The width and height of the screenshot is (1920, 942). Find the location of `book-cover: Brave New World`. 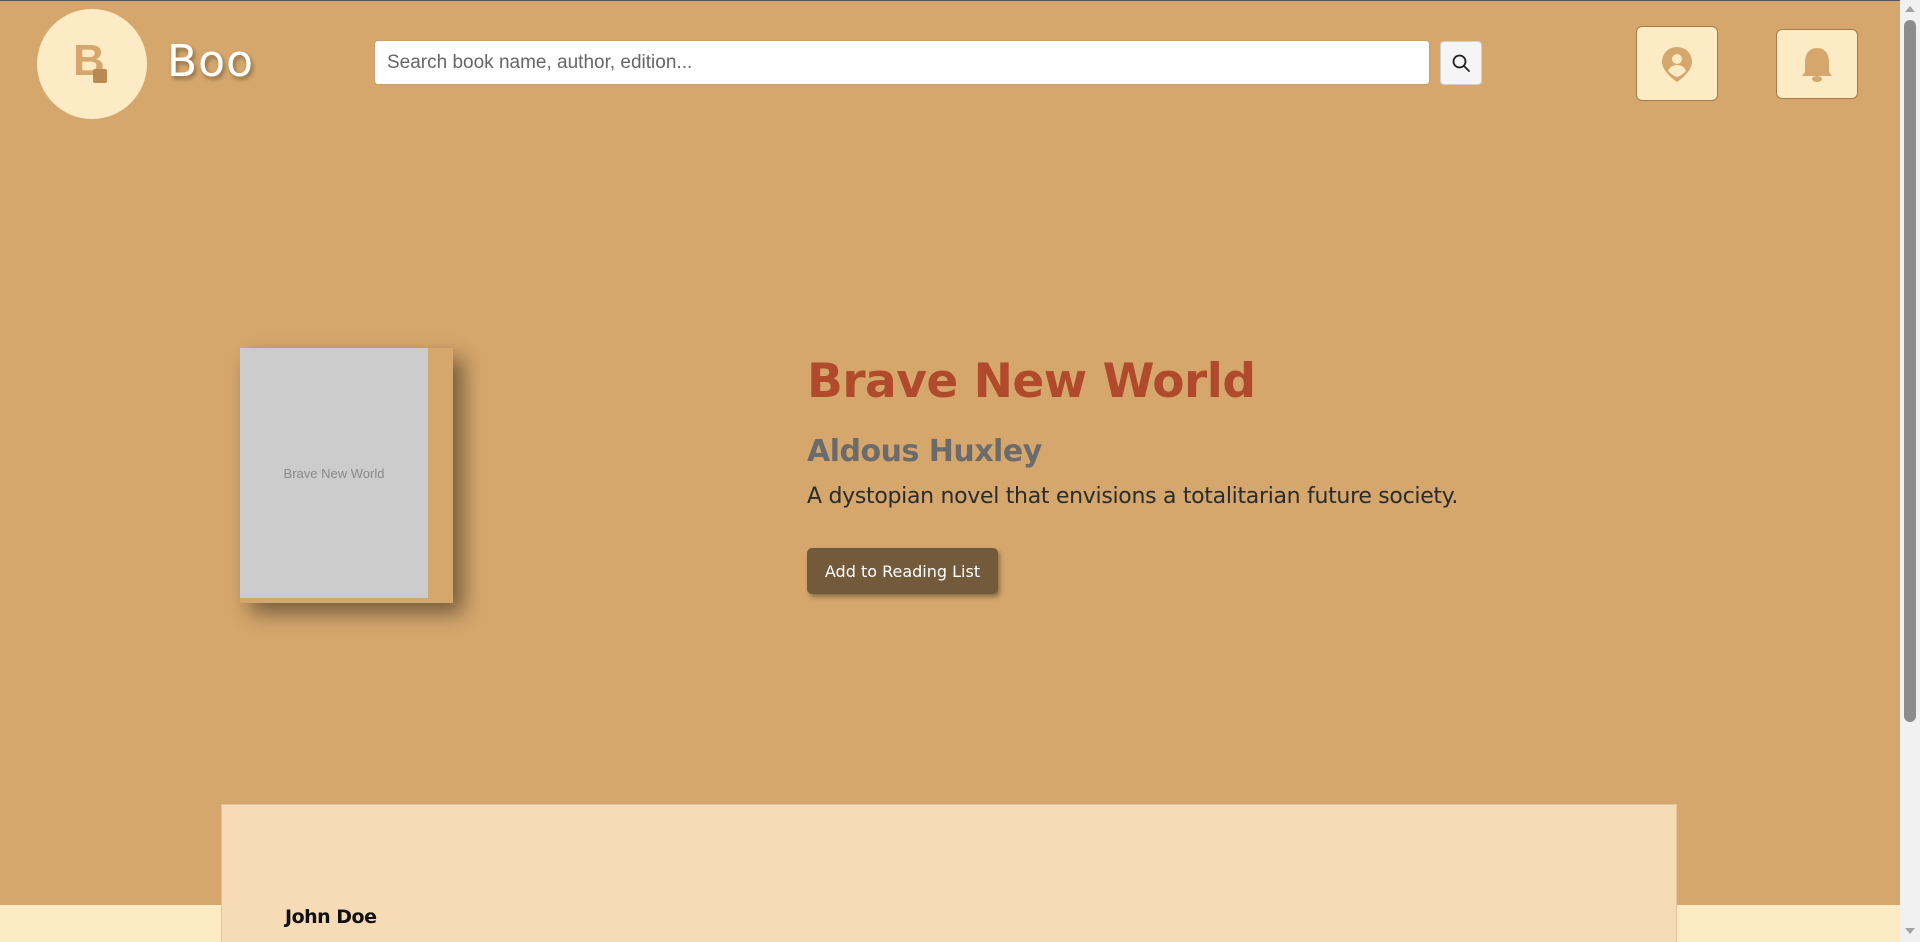

book-cover: Brave New World is located at coordinates (346, 475).